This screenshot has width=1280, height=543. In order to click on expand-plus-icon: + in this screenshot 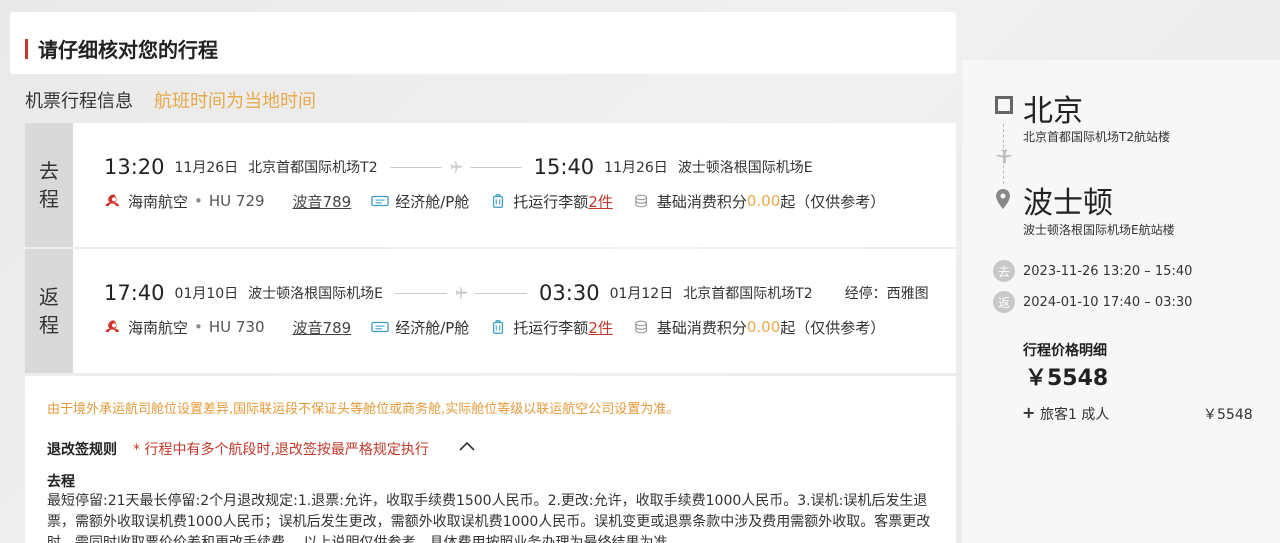, I will do `click(1028, 412)`.